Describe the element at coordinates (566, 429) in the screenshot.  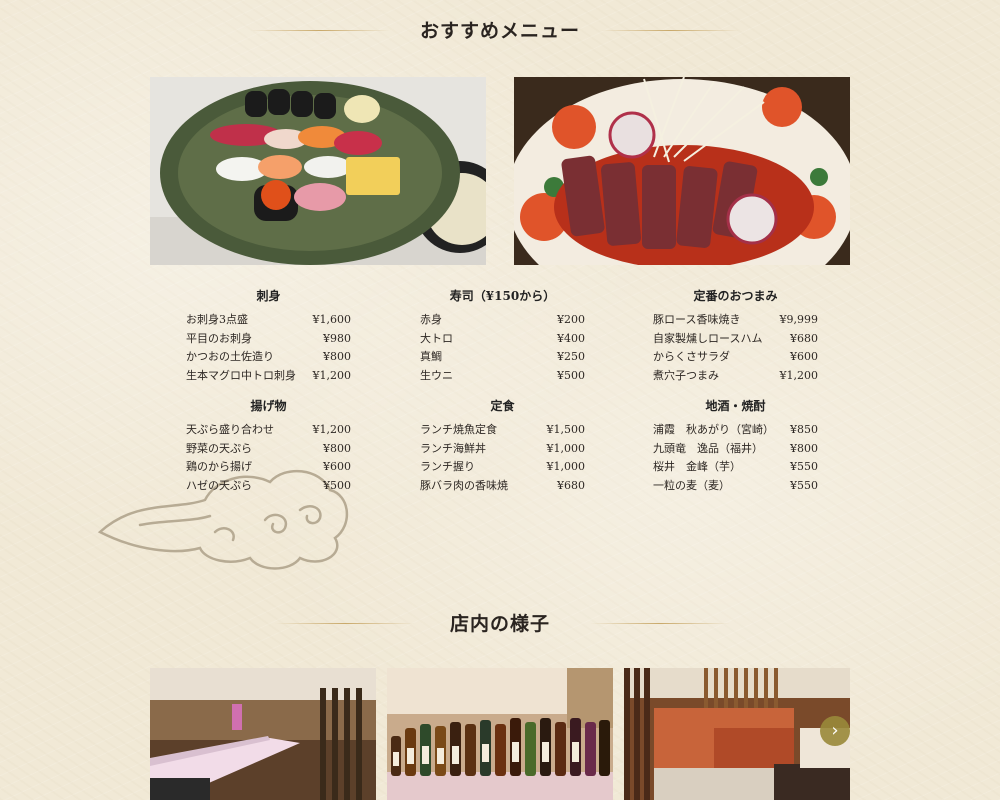
I see `menu-item-price: ¥1,500` at that location.